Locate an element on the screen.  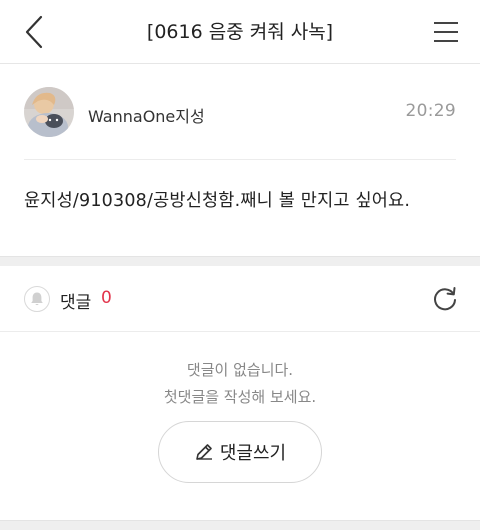
back-button is located at coordinates (34, 32).